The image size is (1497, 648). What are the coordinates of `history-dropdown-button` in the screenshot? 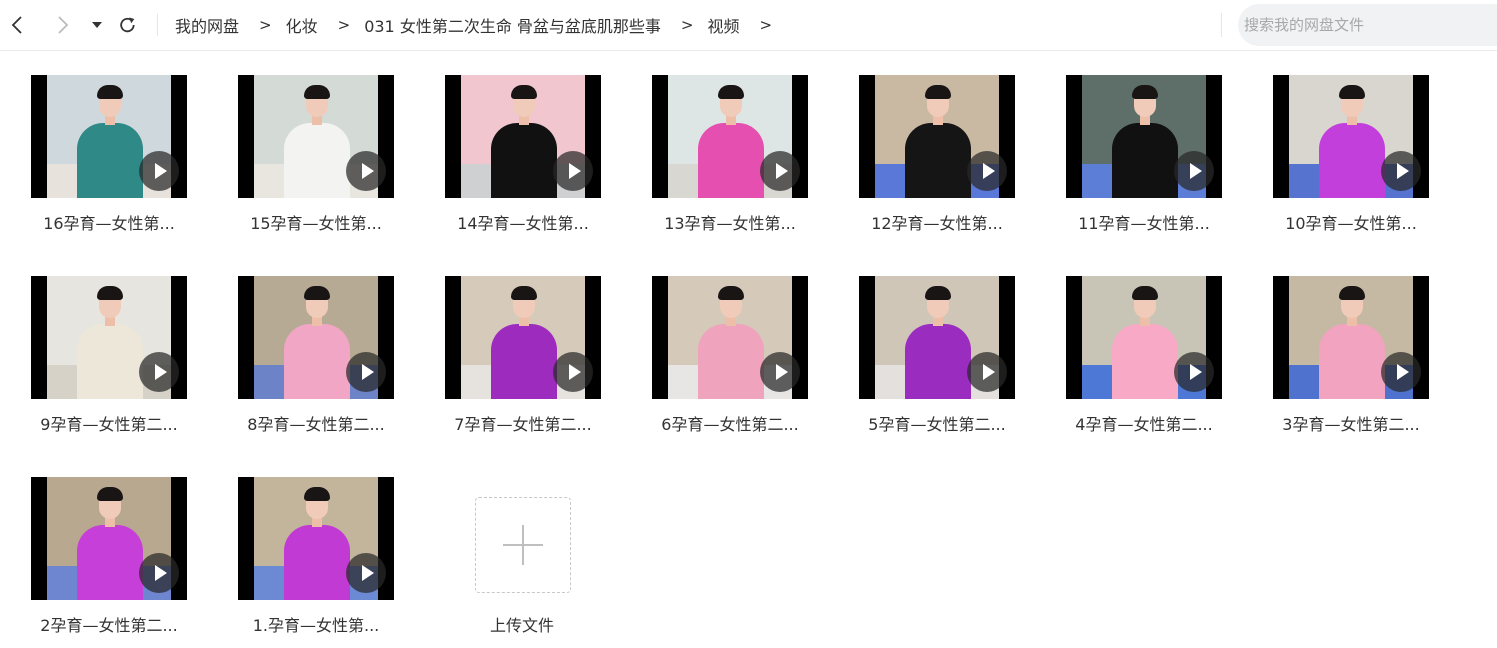 It's located at (97, 25).